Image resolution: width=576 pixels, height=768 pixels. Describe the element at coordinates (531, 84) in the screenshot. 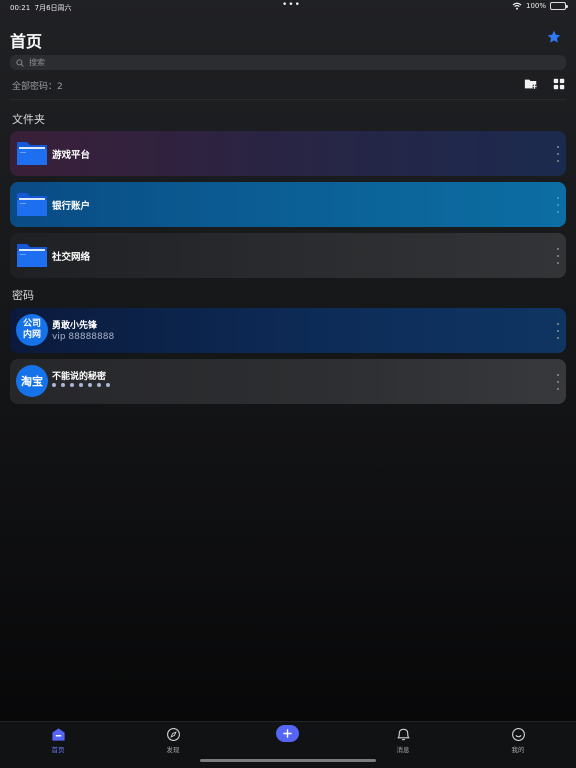

I see `new-folder-icon` at that location.